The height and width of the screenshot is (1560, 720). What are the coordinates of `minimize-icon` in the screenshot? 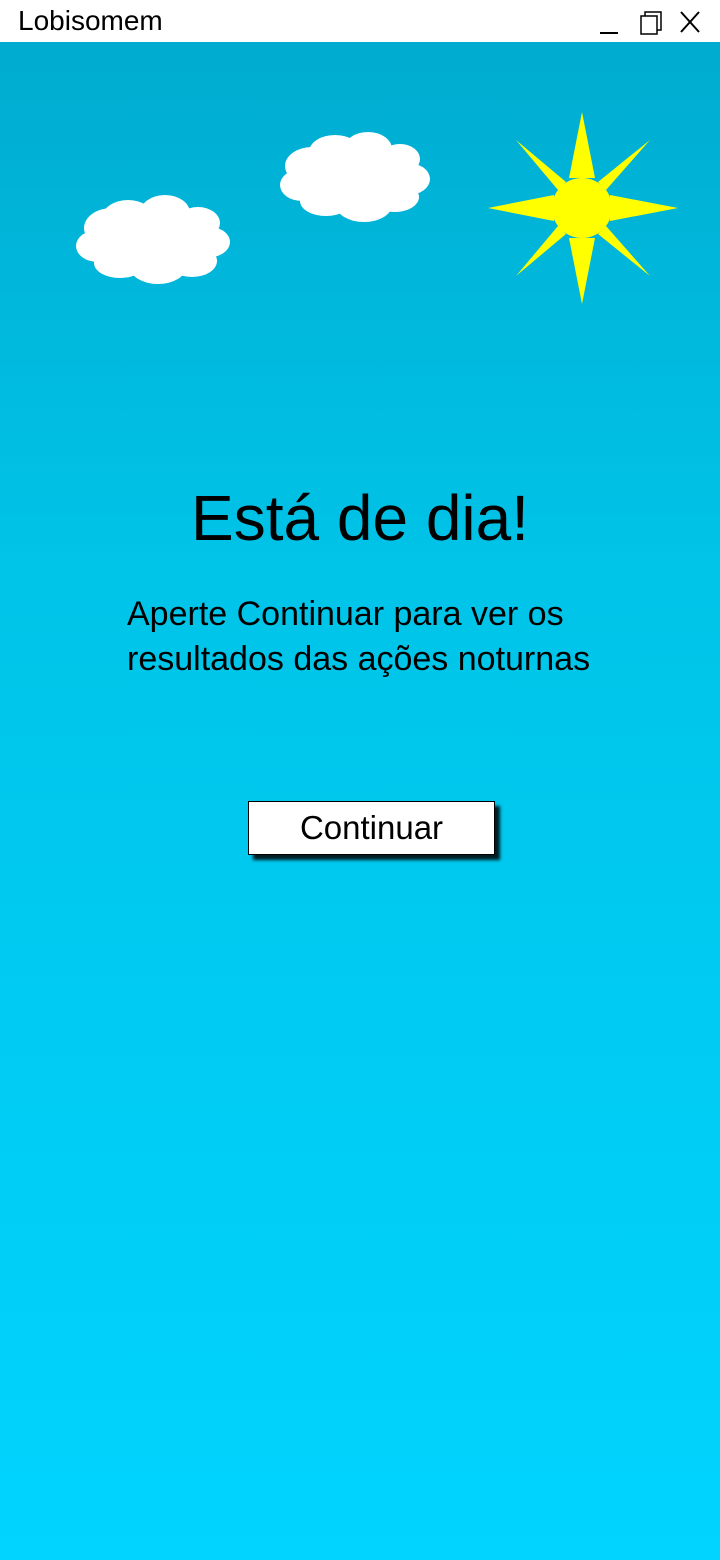 It's located at (609, 33).